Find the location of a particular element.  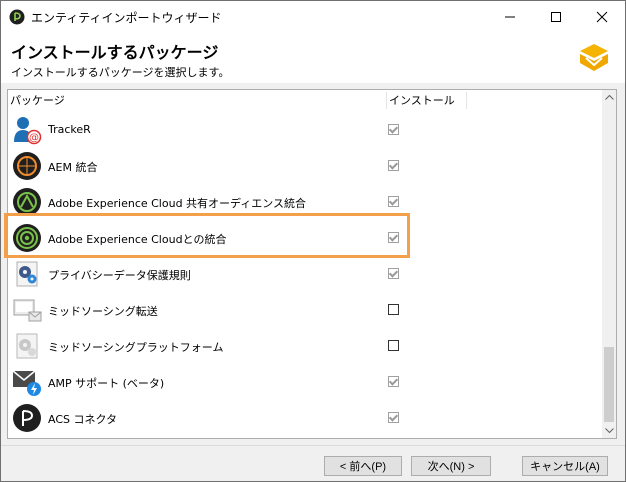

cancel-button: キャンセル(A) is located at coordinates (565, 466).